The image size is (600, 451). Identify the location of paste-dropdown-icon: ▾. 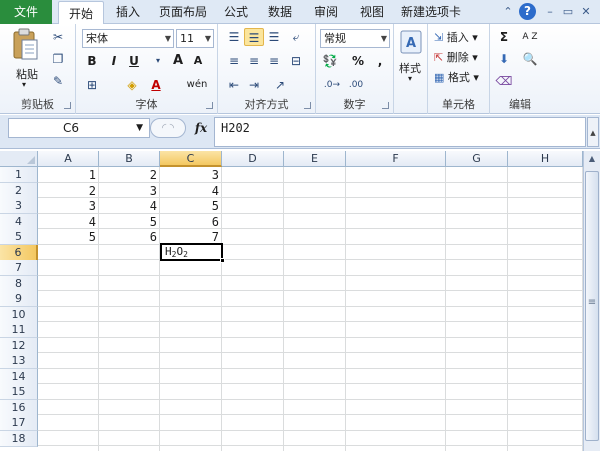
(24, 84).